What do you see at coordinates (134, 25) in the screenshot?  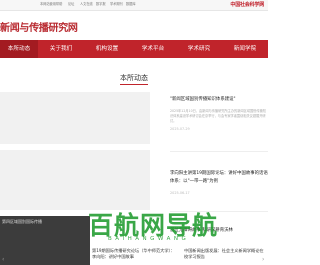 I see `site-header: 新闻与传播研究网` at bounding box center [134, 25].